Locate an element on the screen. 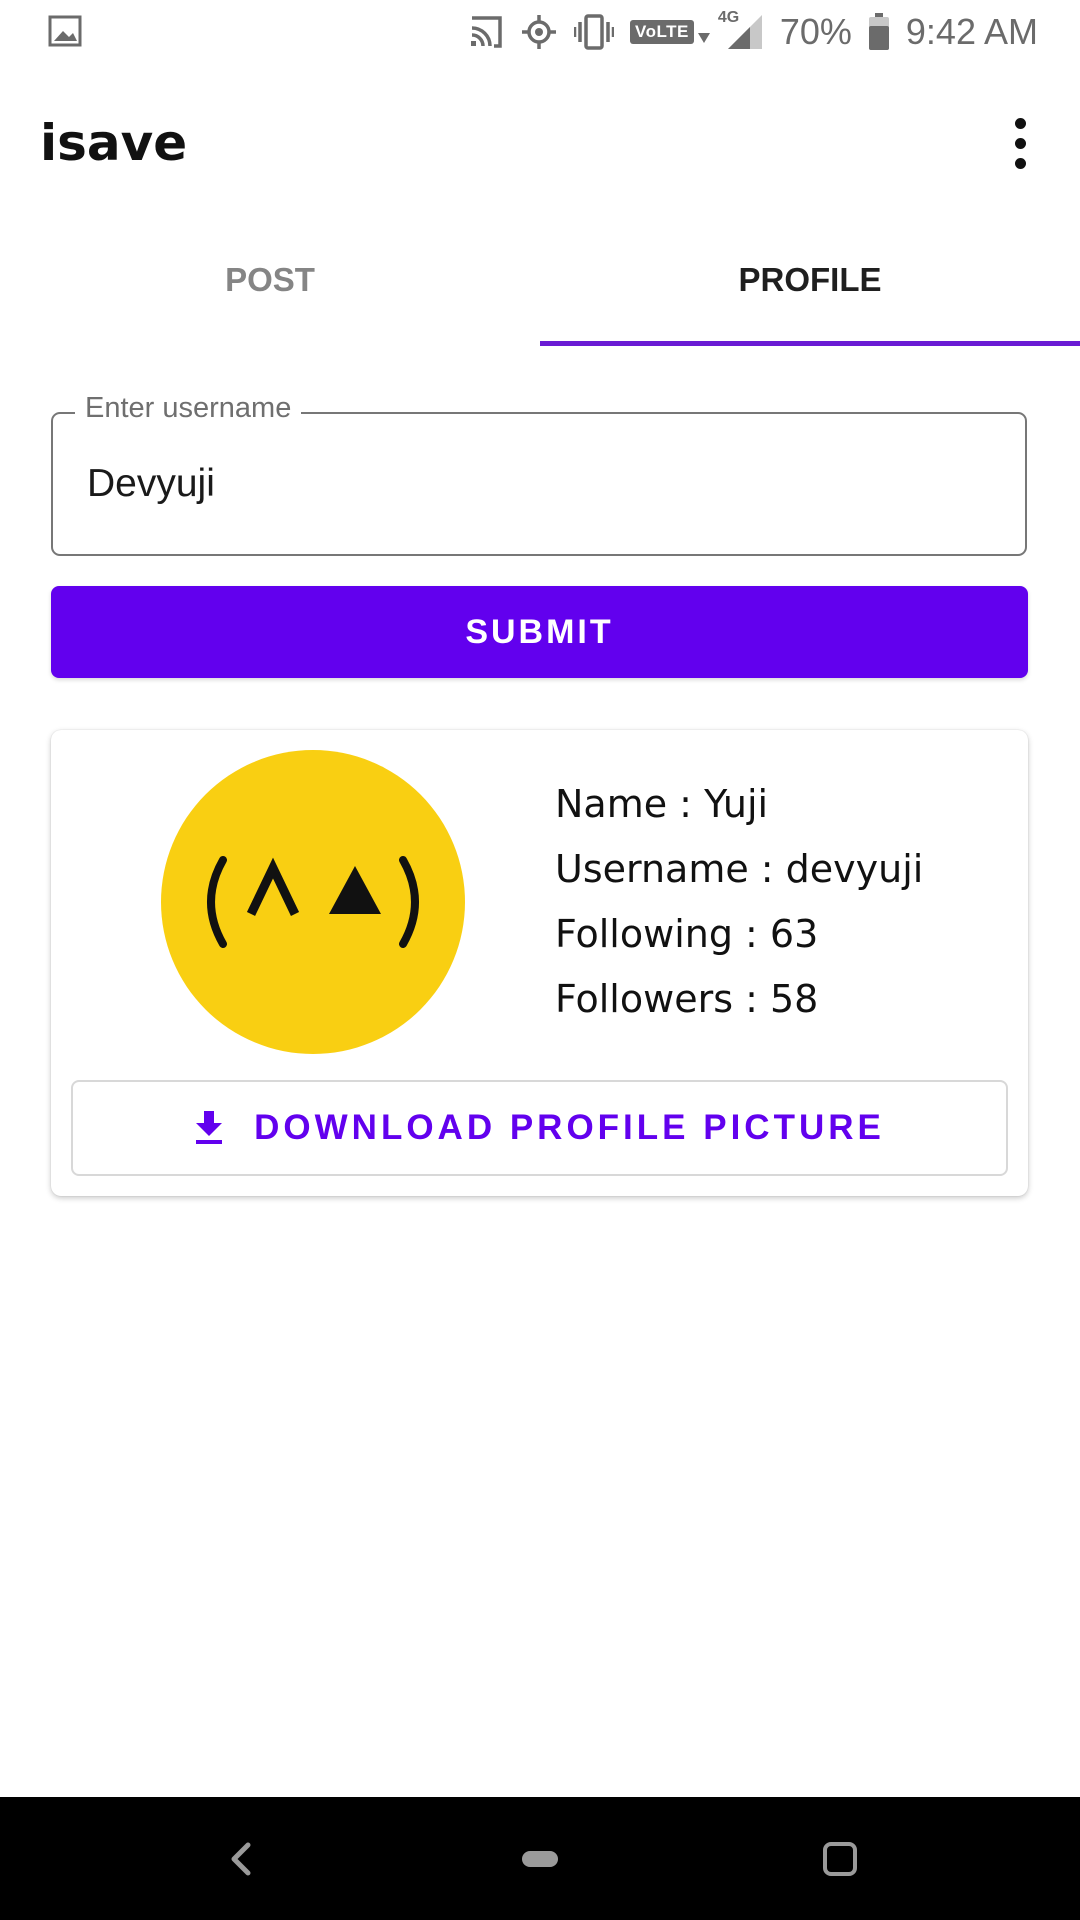 Image resolution: width=1080 pixels, height=1920 pixels. tab-profile: PROFILE is located at coordinates (810, 283).